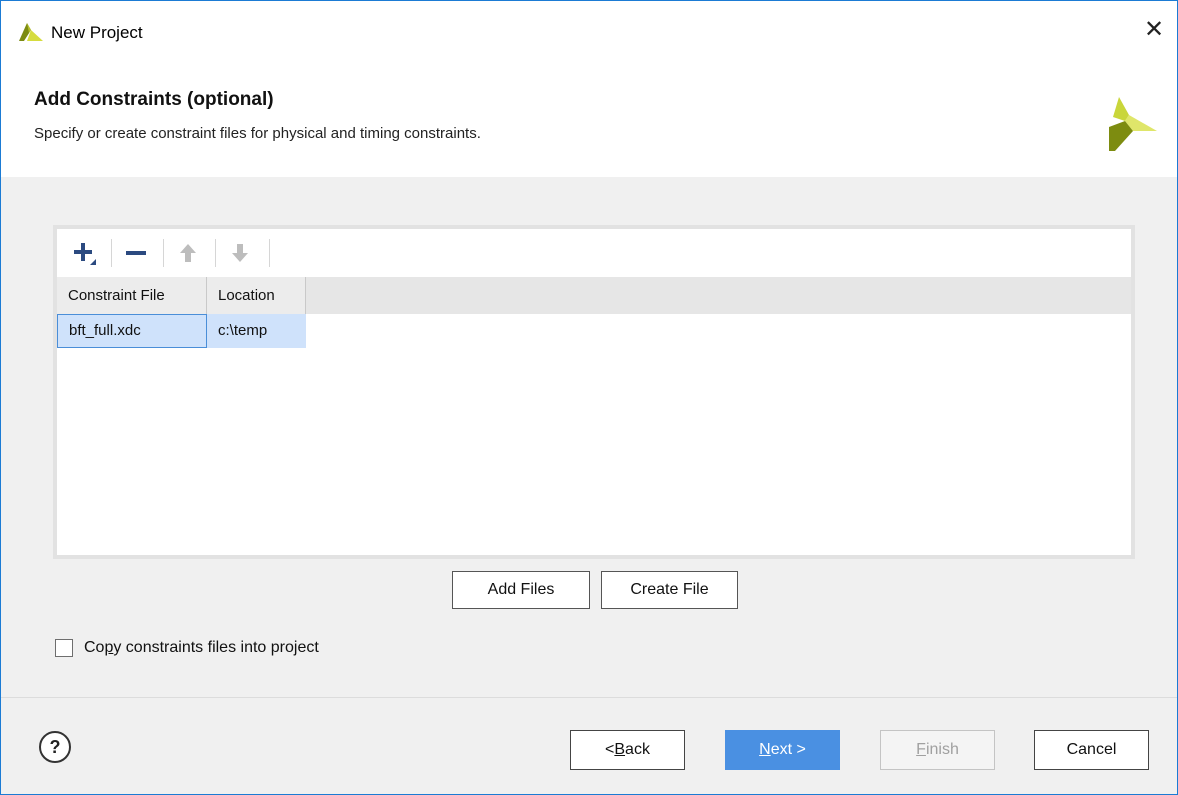 This screenshot has width=1178, height=795. Describe the element at coordinates (1133, 124) in the screenshot. I see `vivado-logo-icon` at that location.